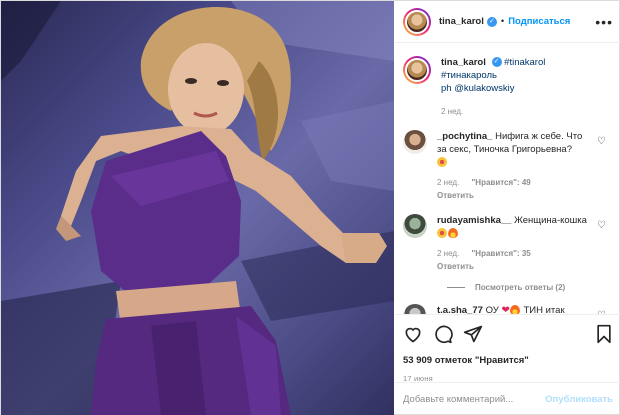 The height and width of the screenshot is (415, 620). What do you see at coordinates (474, 220) in the screenshot?
I see `comment-username: rudayamishka__` at bounding box center [474, 220].